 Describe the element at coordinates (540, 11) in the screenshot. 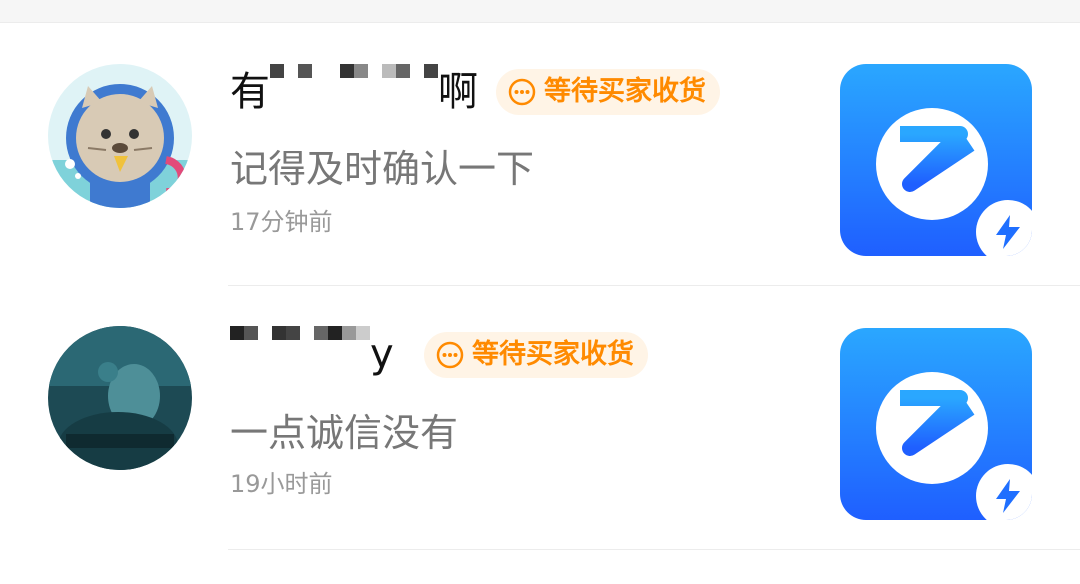

I see `top-strip` at that location.